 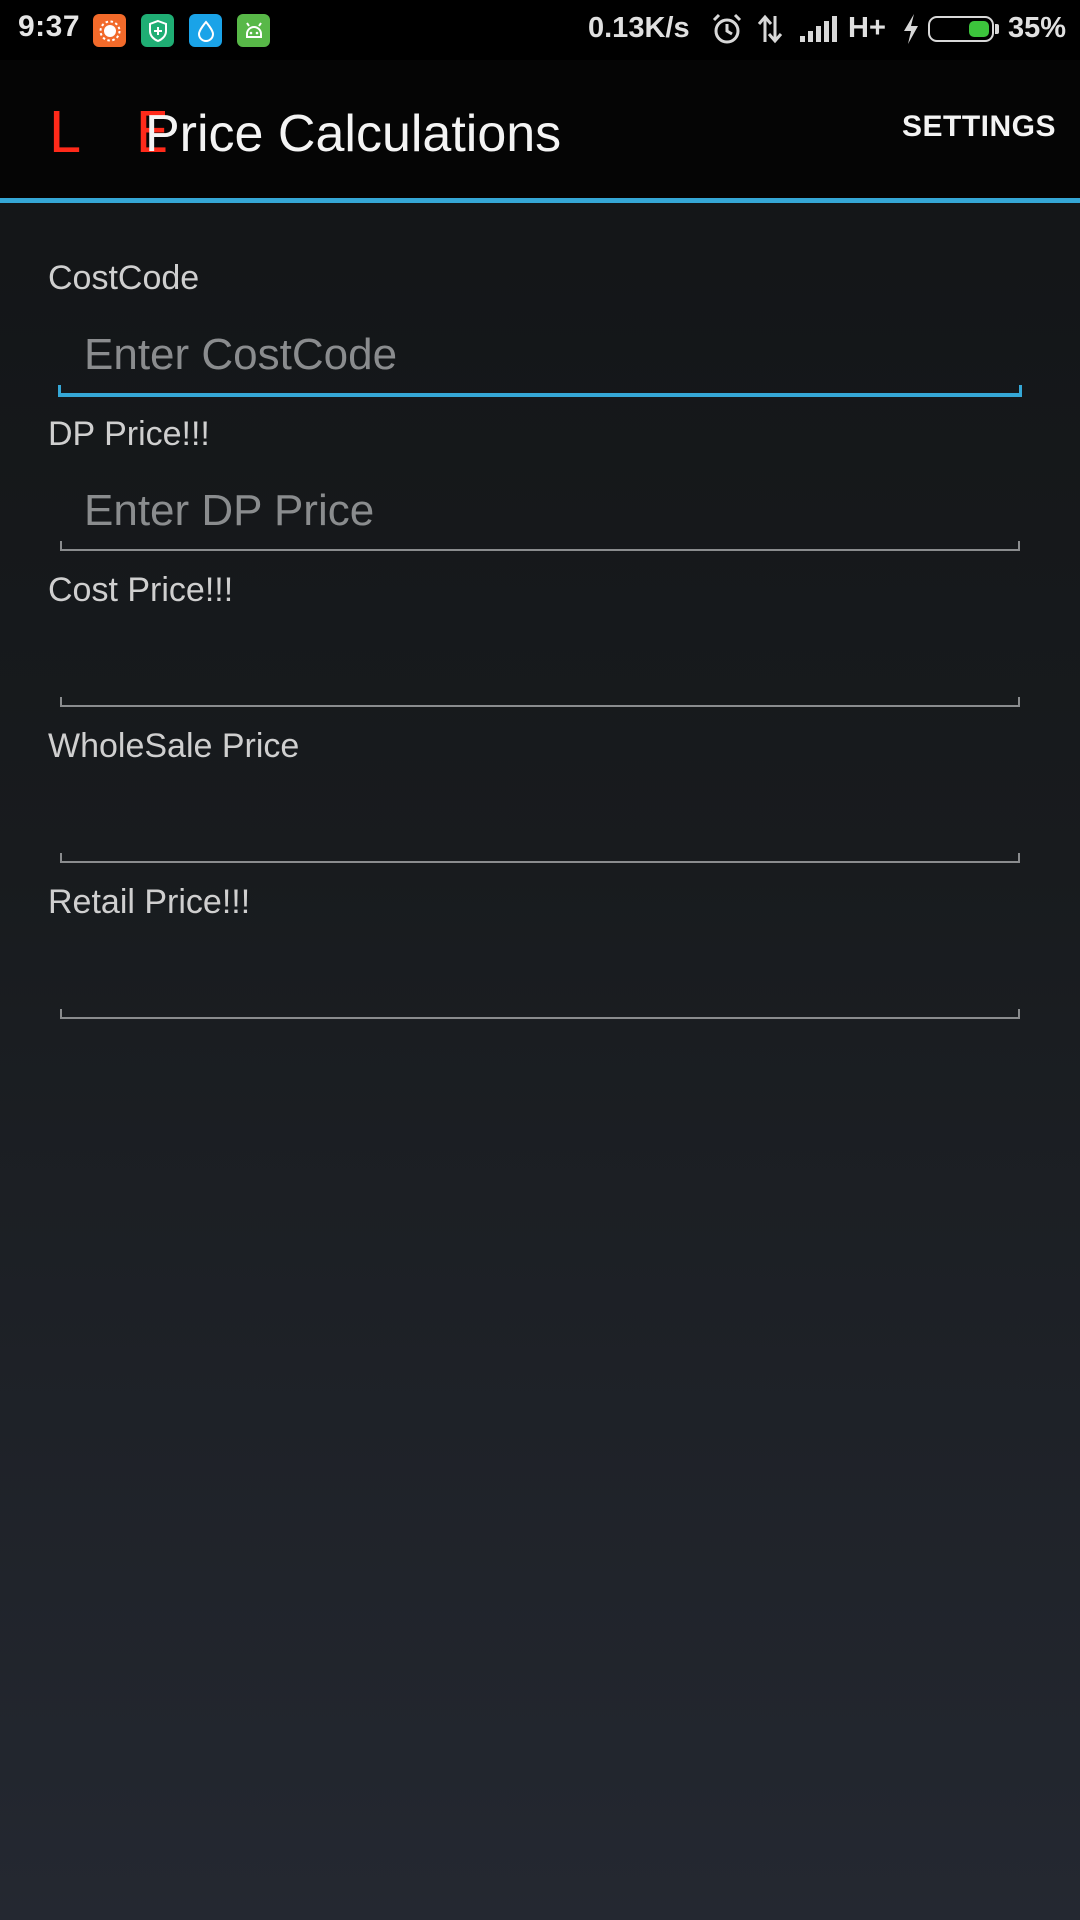 I want to click on cost-price-input, so click(x=540, y=667).